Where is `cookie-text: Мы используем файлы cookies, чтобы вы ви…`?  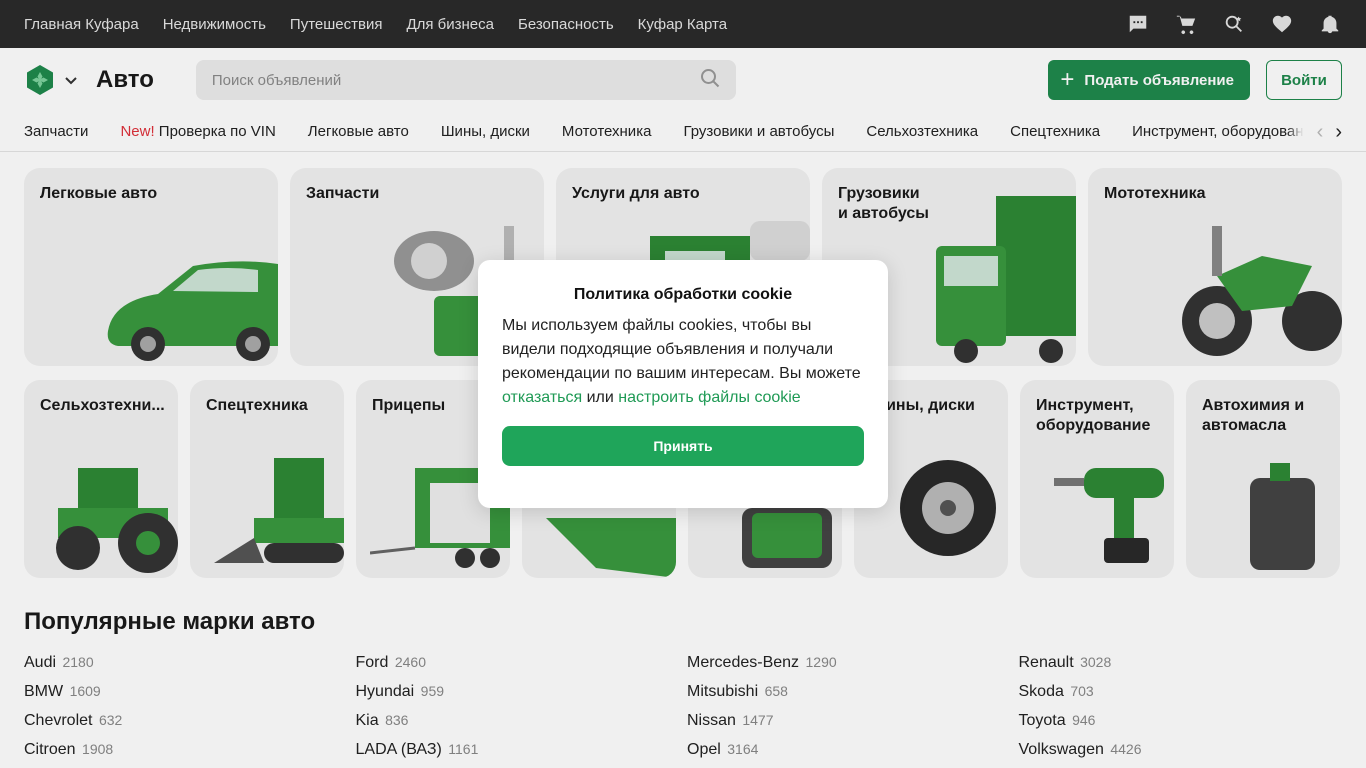
cookie-text: Мы используем файлы cookies, чтобы вы ви… is located at coordinates (681, 349).